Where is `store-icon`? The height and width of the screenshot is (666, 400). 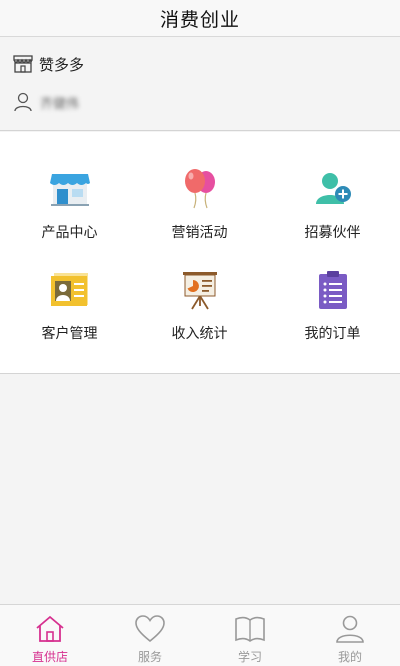
store-icon is located at coordinates (69, 190).